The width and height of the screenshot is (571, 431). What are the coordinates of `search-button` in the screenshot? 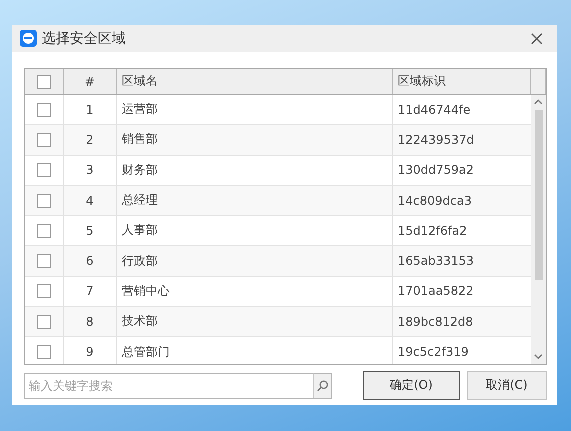 It's located at (322, 385).